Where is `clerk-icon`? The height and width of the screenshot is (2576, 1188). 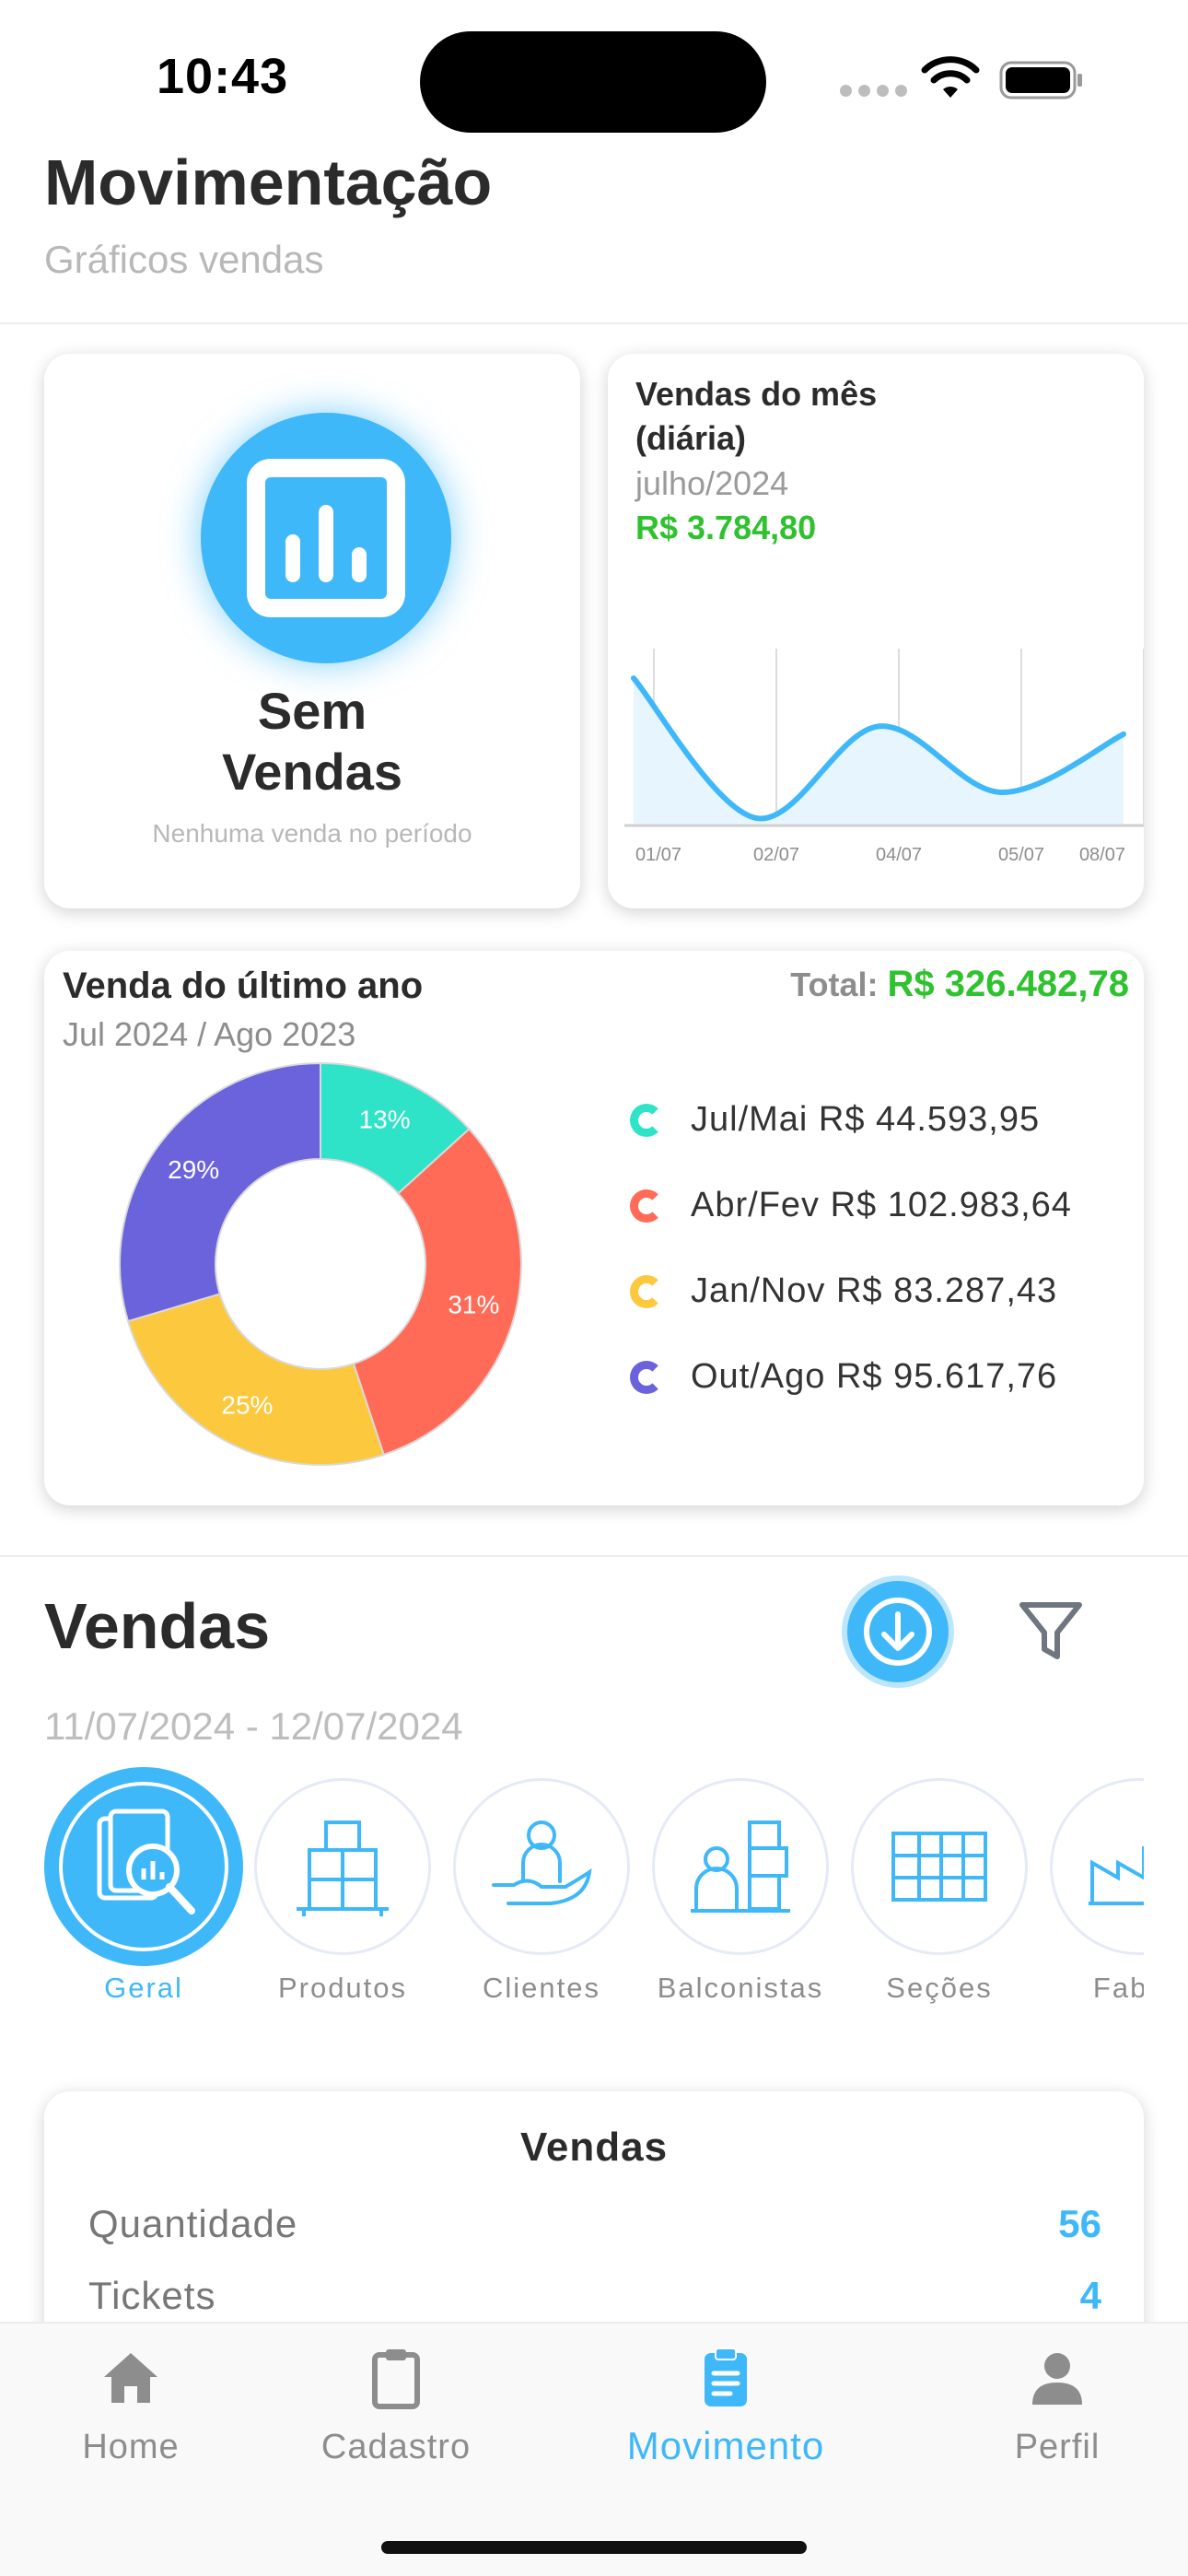
clerk-icon is located at coordinates (740, 1867).